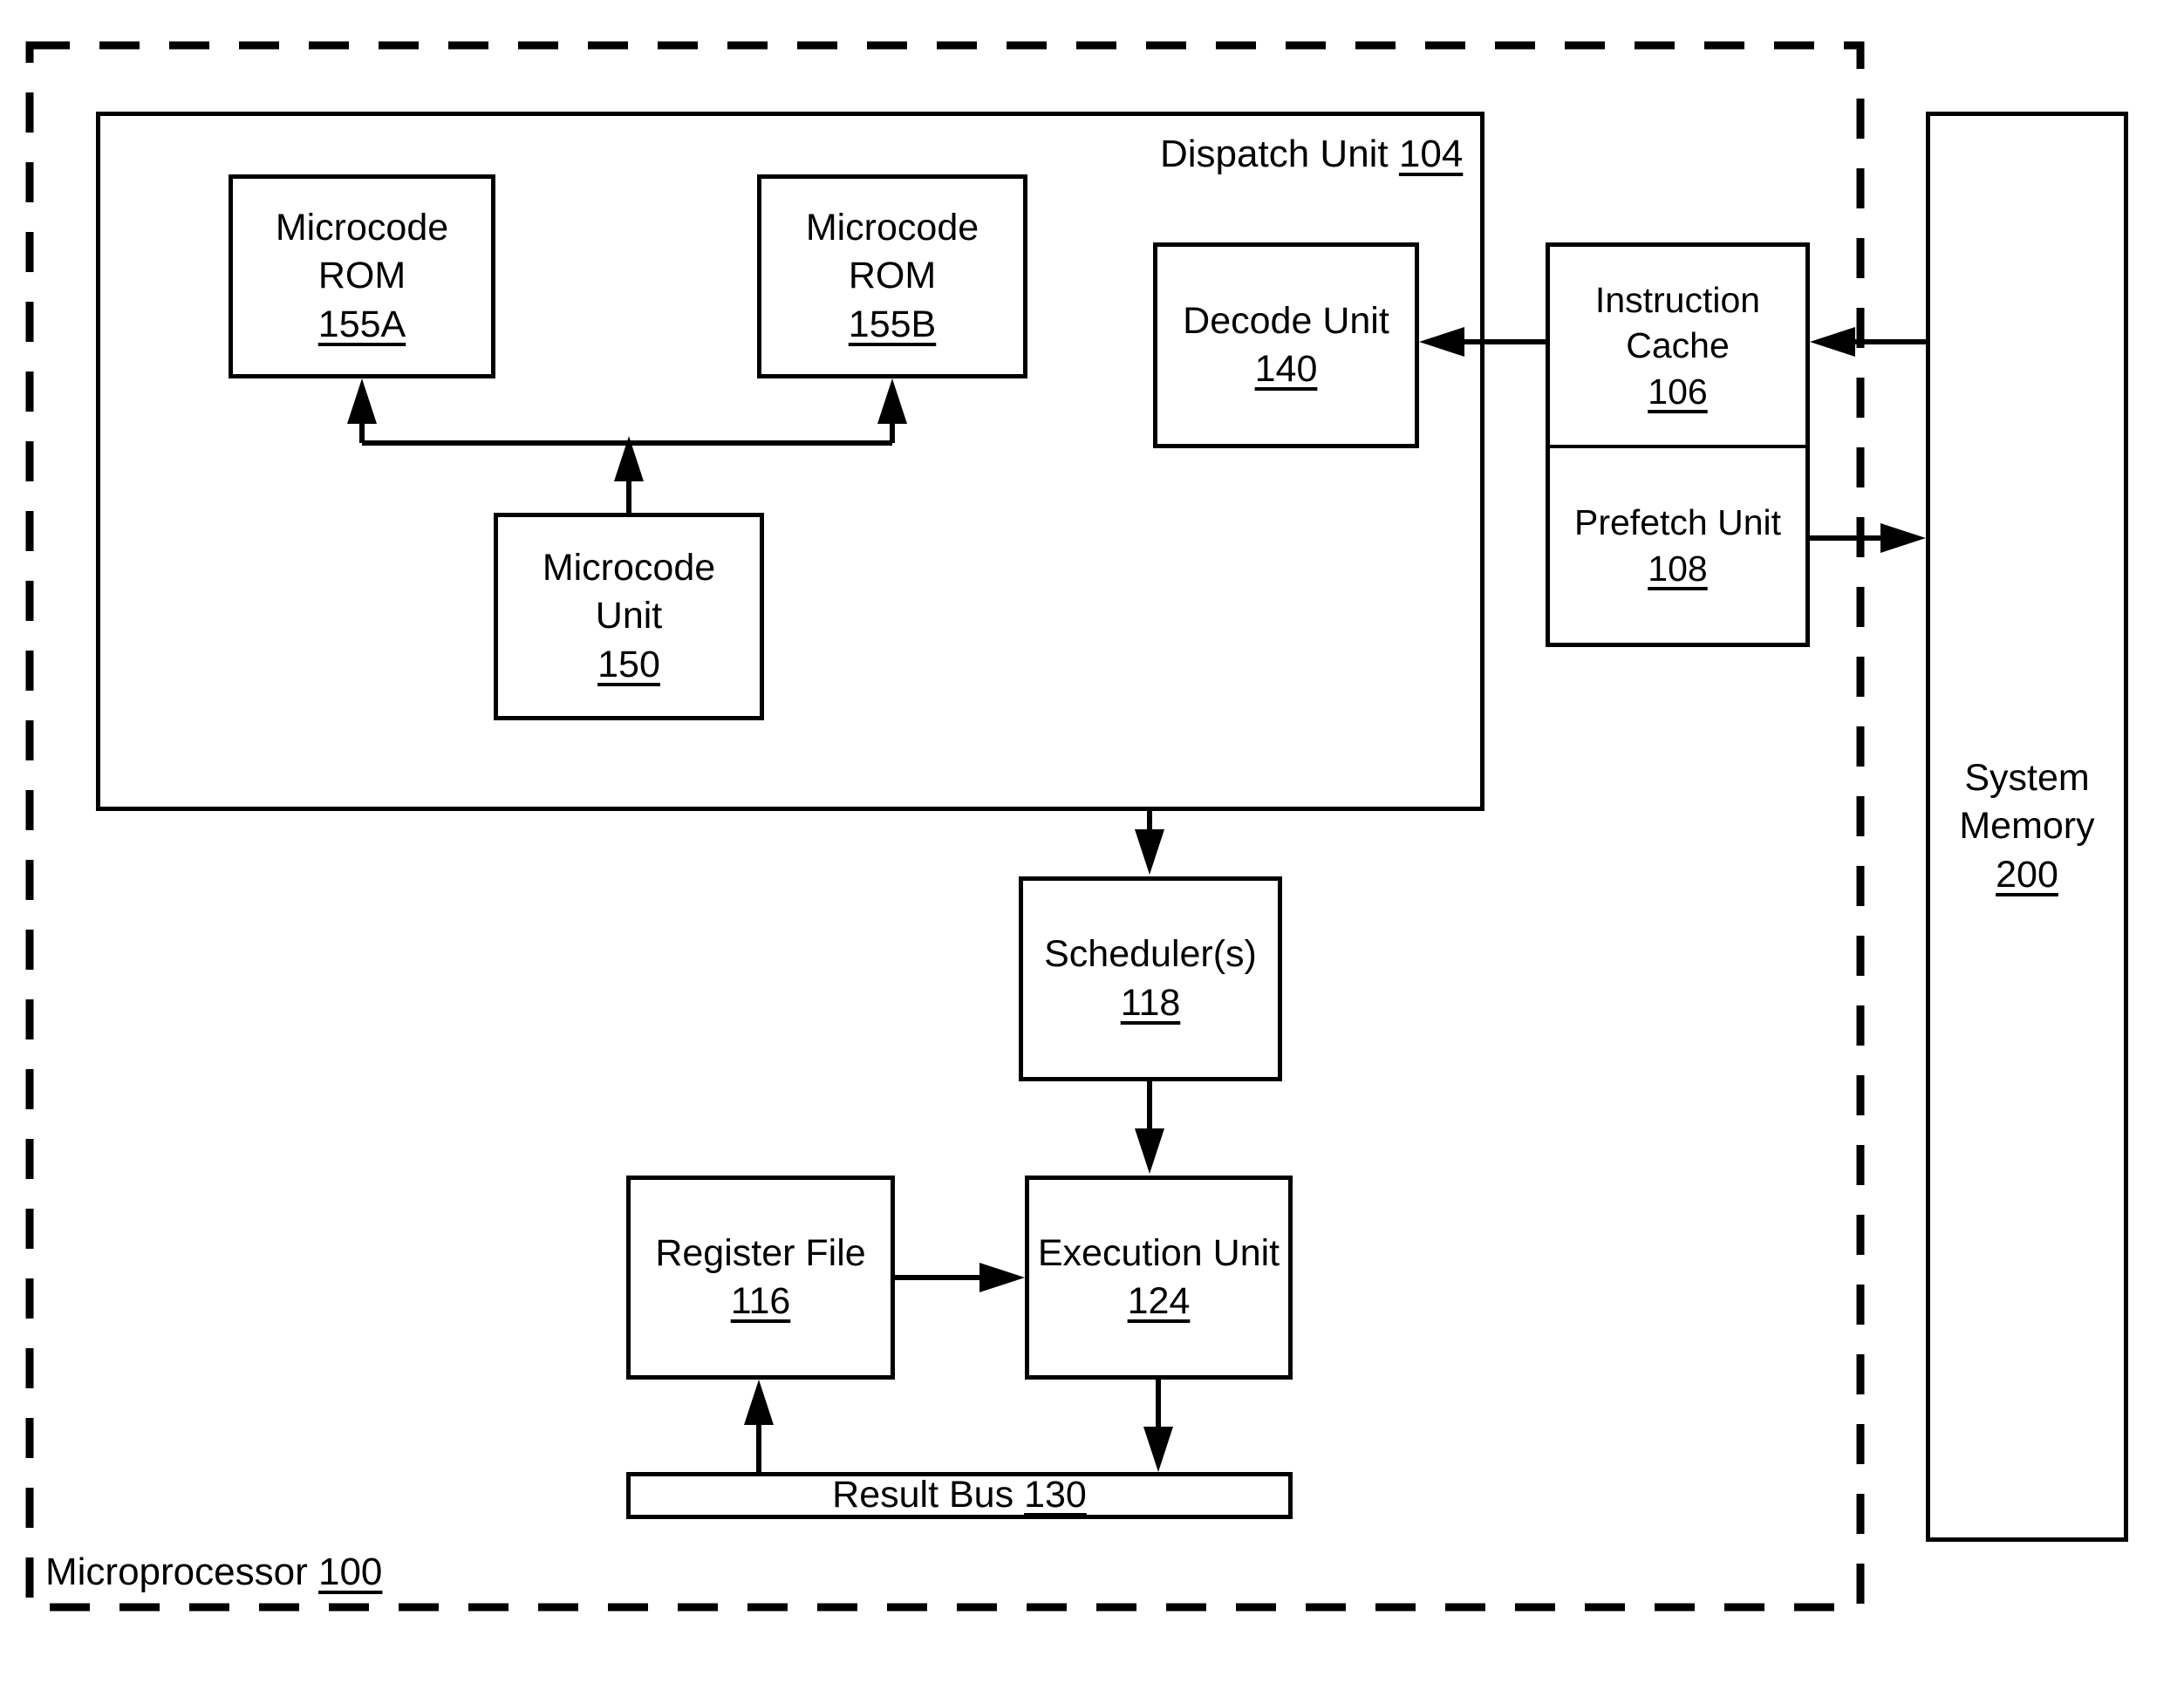  I want to click on system-memory-box: System Memory 200, so click(2027, 827).